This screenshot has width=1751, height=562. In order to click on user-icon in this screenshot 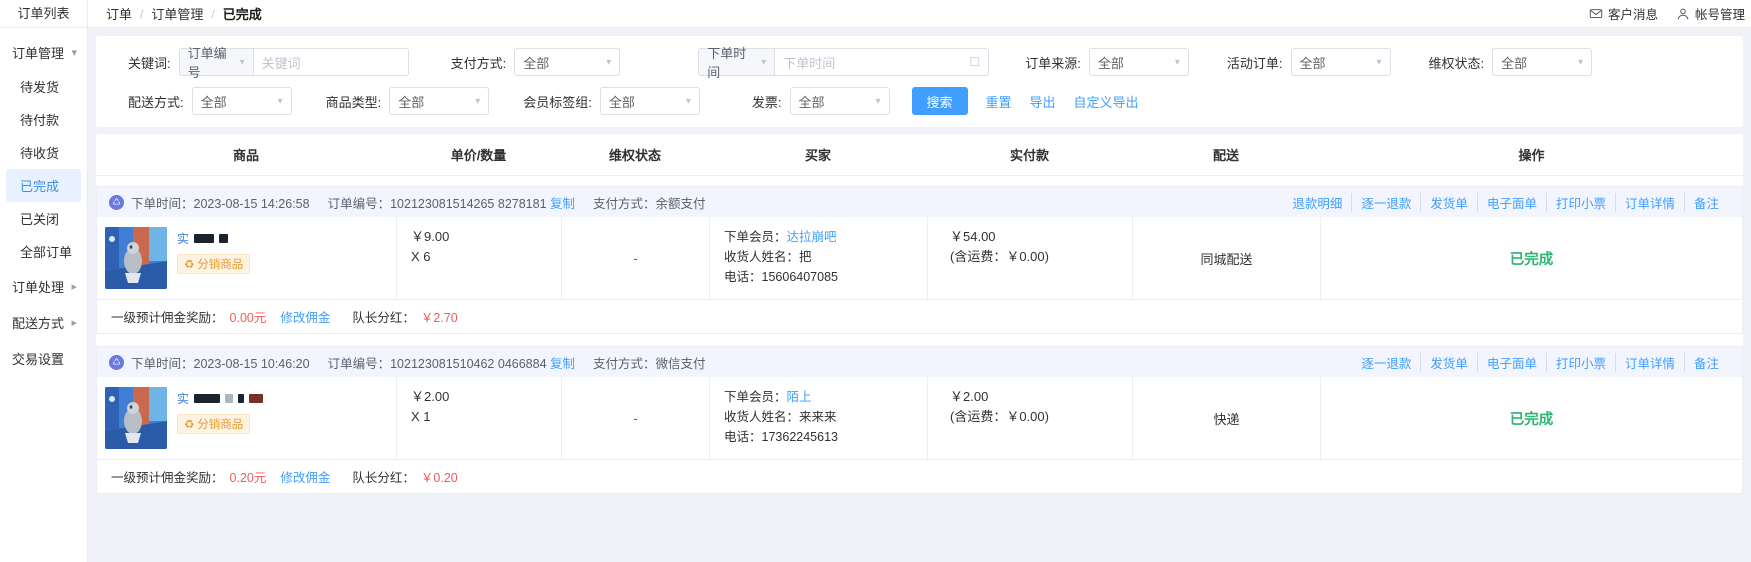, I will do `click(1683, 14)`.